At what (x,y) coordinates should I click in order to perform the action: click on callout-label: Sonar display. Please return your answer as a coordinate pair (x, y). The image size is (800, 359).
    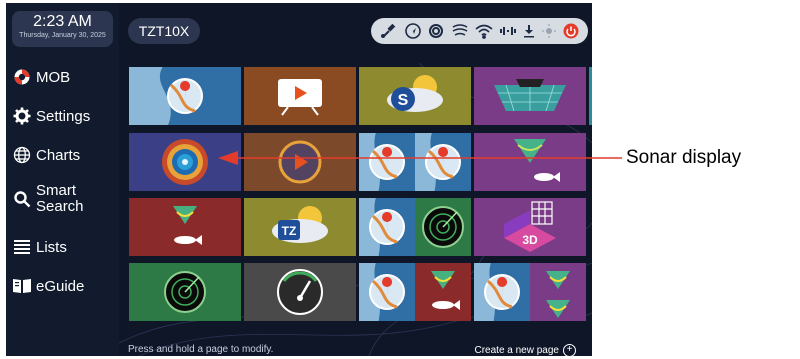
    Looking at the image, I should click on (684, 157).